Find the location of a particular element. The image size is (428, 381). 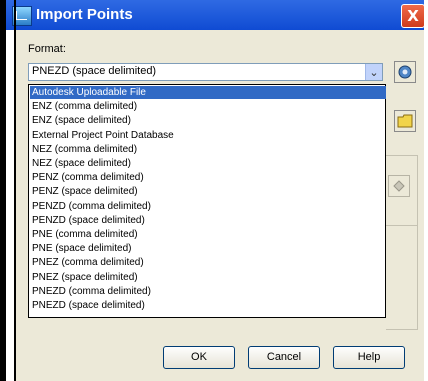

format-option: ENZ (space delimited) is located at coordinates (208, 120).